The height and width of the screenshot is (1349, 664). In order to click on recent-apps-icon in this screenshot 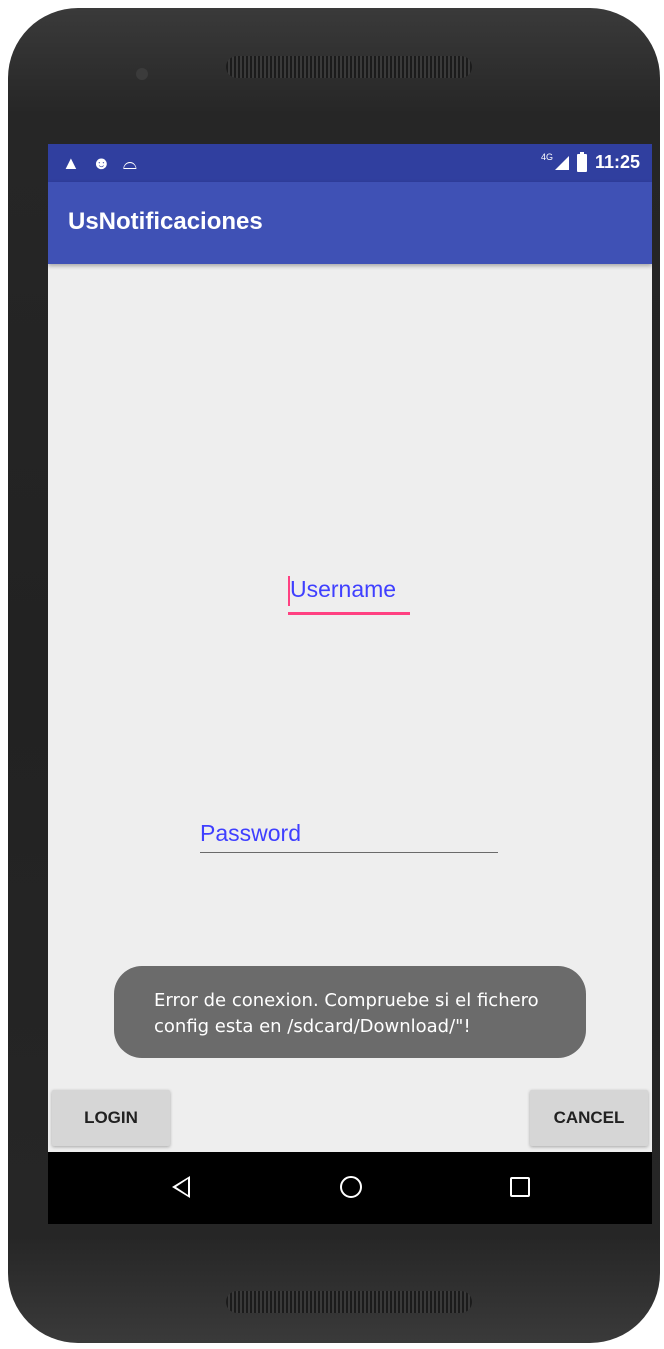, I will do `click(520, 1187)`.